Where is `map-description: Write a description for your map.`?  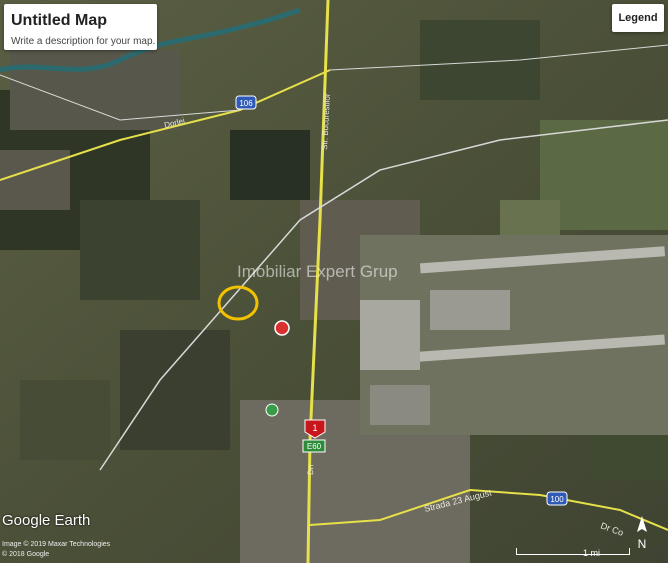
map-description: Write a description for your map. is located at coordinates (83, 41).